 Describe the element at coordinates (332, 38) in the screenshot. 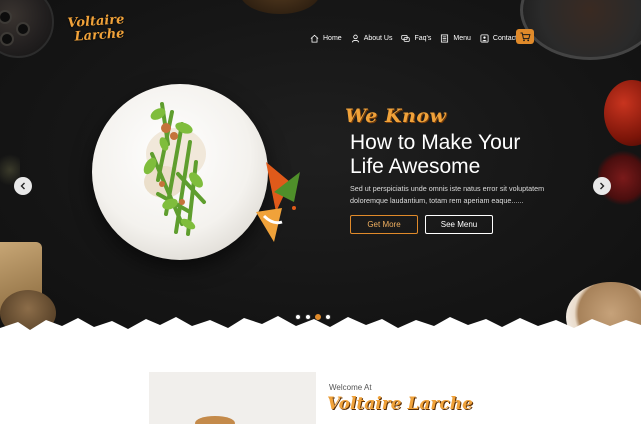

I see `nav-home-label: Home` at that location.